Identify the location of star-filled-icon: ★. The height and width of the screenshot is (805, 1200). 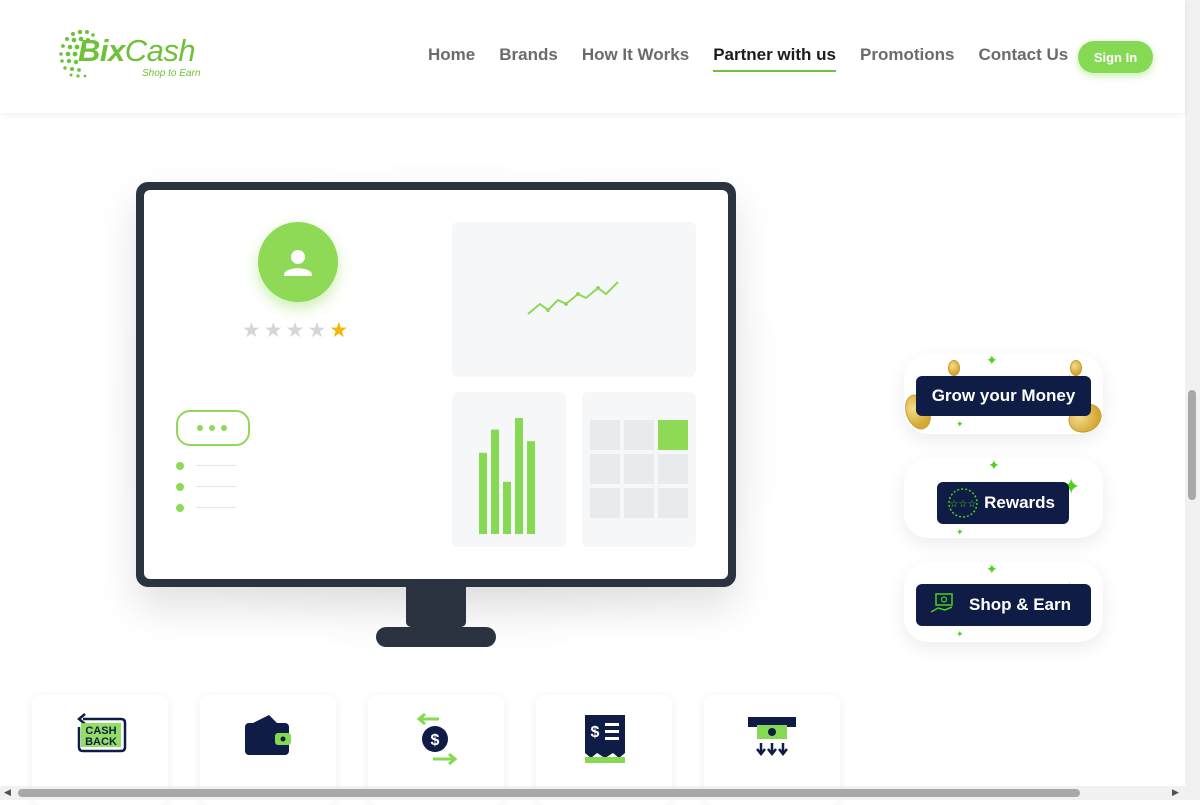
(340, 330).